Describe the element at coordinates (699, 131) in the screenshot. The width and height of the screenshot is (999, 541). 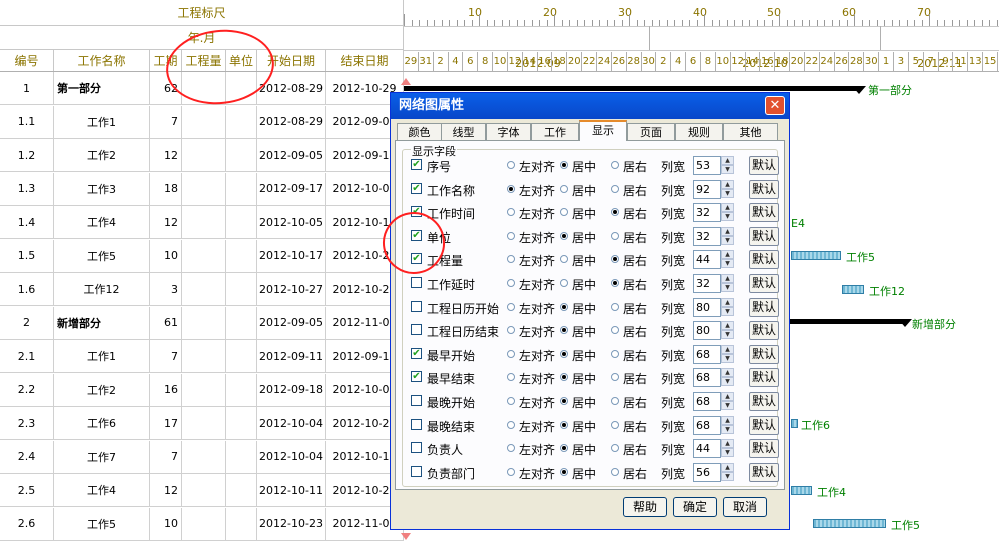
I see `tab-6: 规则` at that location.